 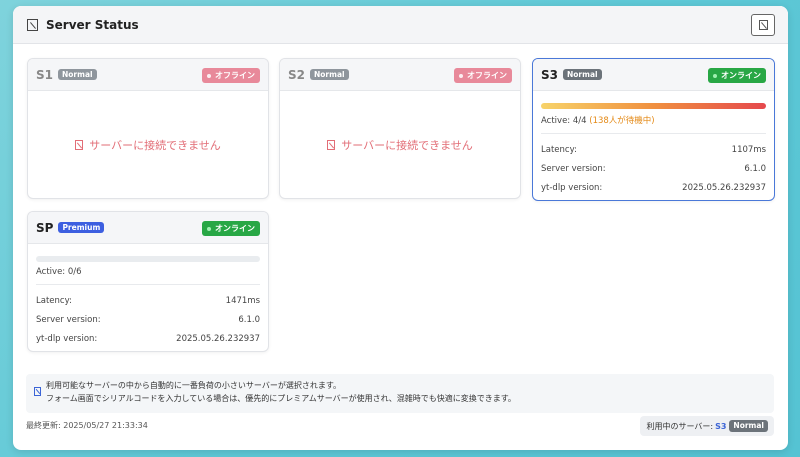 What do you see at coordinates (87, 425) in the screenshot?
I see `last-updated: 最終更新: 2025/05/27 21:33:34` at bounding box center [87, 425].